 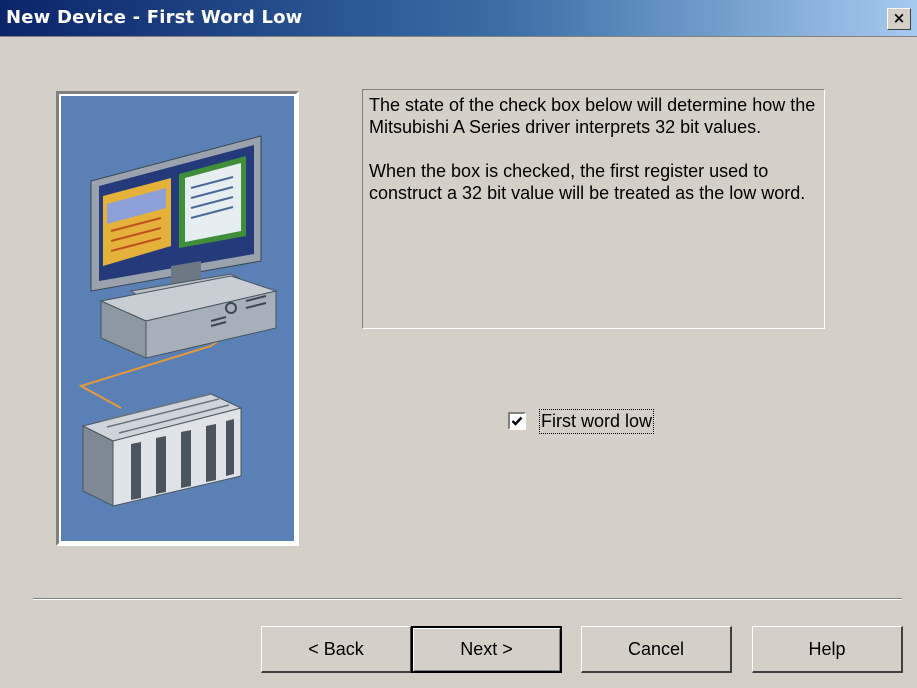 What do you see at coordinates (458, 18) in the screenshot?
I see `title-bar: New Device - First Word Low ×` at bounding box center [458, 18].